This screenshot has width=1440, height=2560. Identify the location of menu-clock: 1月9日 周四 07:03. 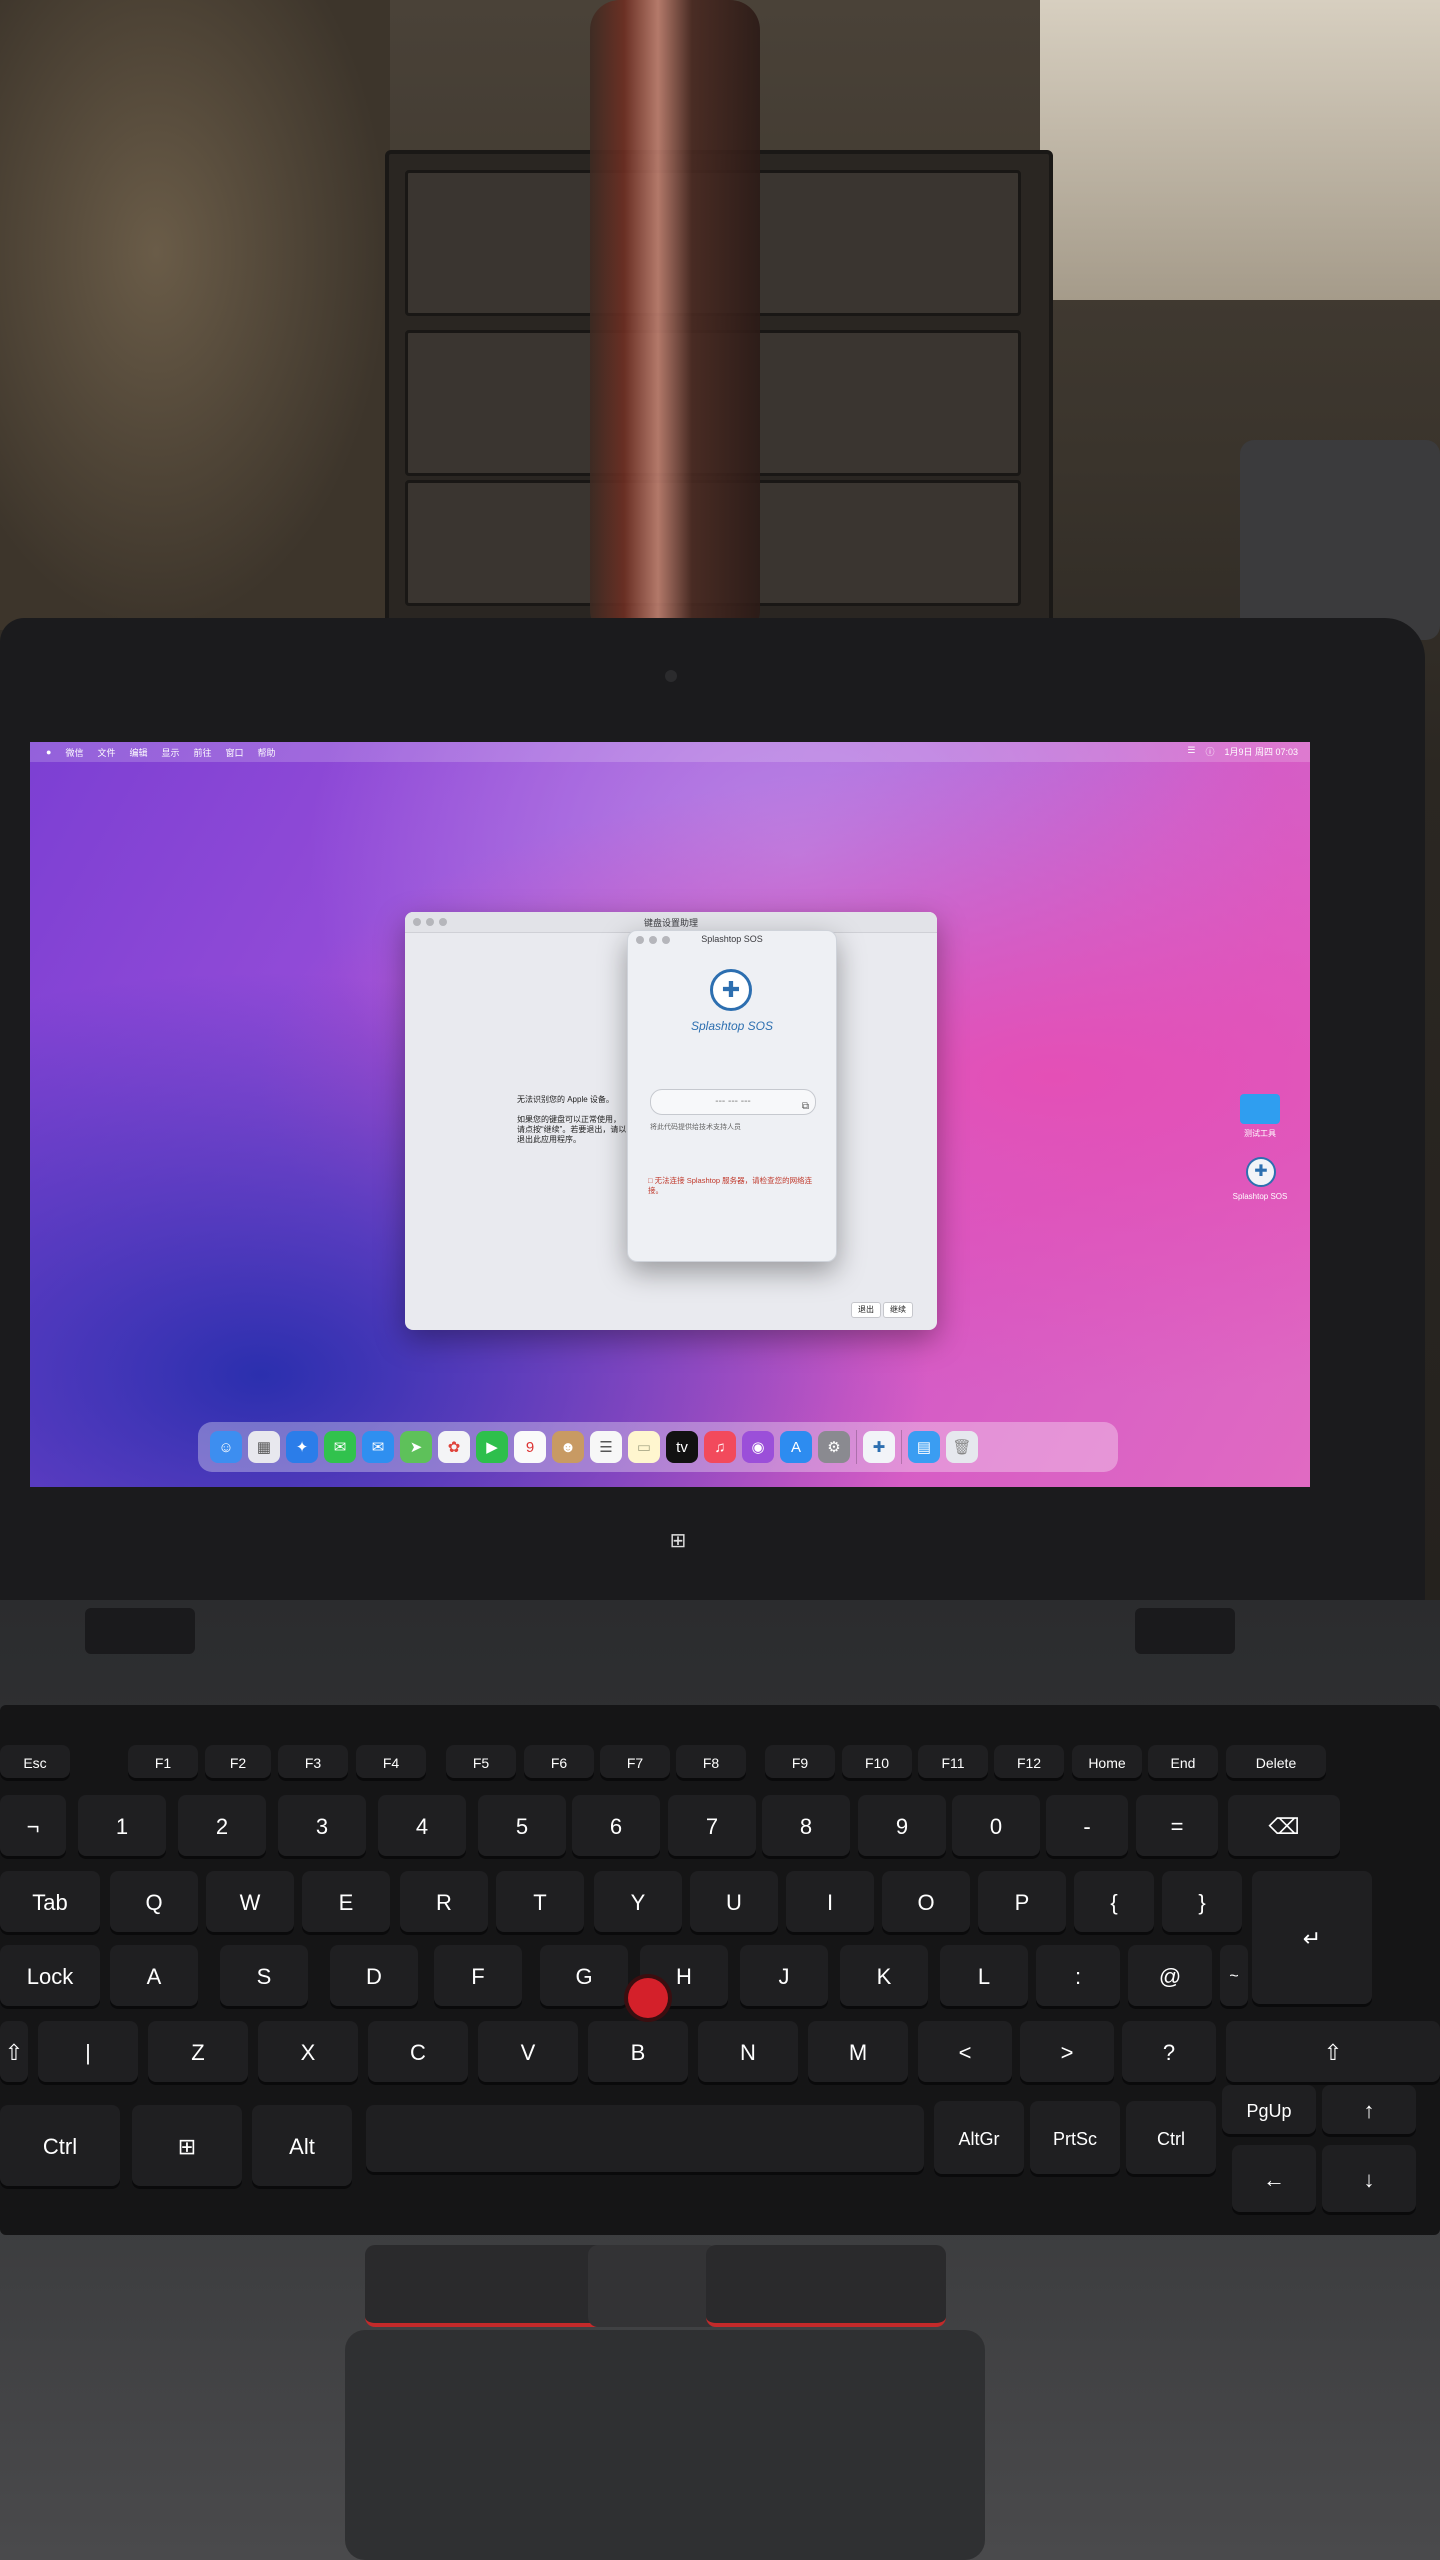
(1261, 751).